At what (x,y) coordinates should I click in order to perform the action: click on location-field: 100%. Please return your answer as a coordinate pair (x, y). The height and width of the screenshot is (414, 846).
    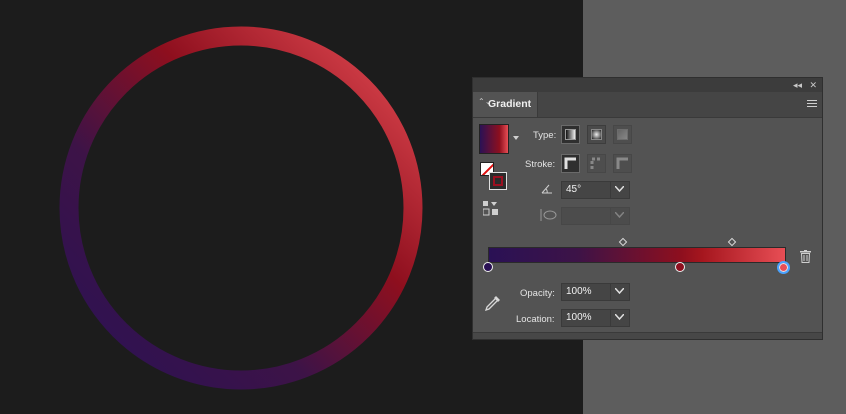
    Looking at the image, I should click on (595, 318).